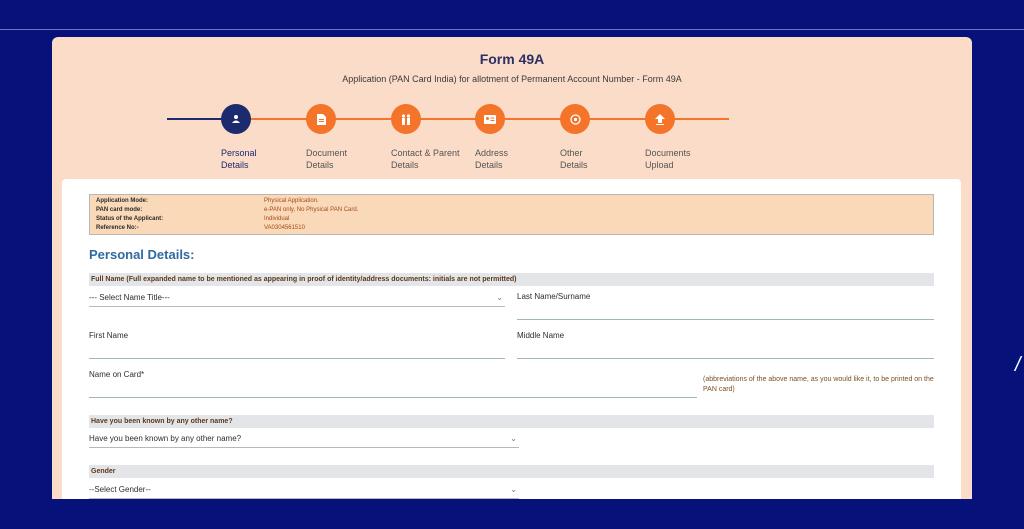 Image resolution: width=1024 pixels, height=529 pixels. I want to click on gender-section-bar: Gender, so click(511, 471).